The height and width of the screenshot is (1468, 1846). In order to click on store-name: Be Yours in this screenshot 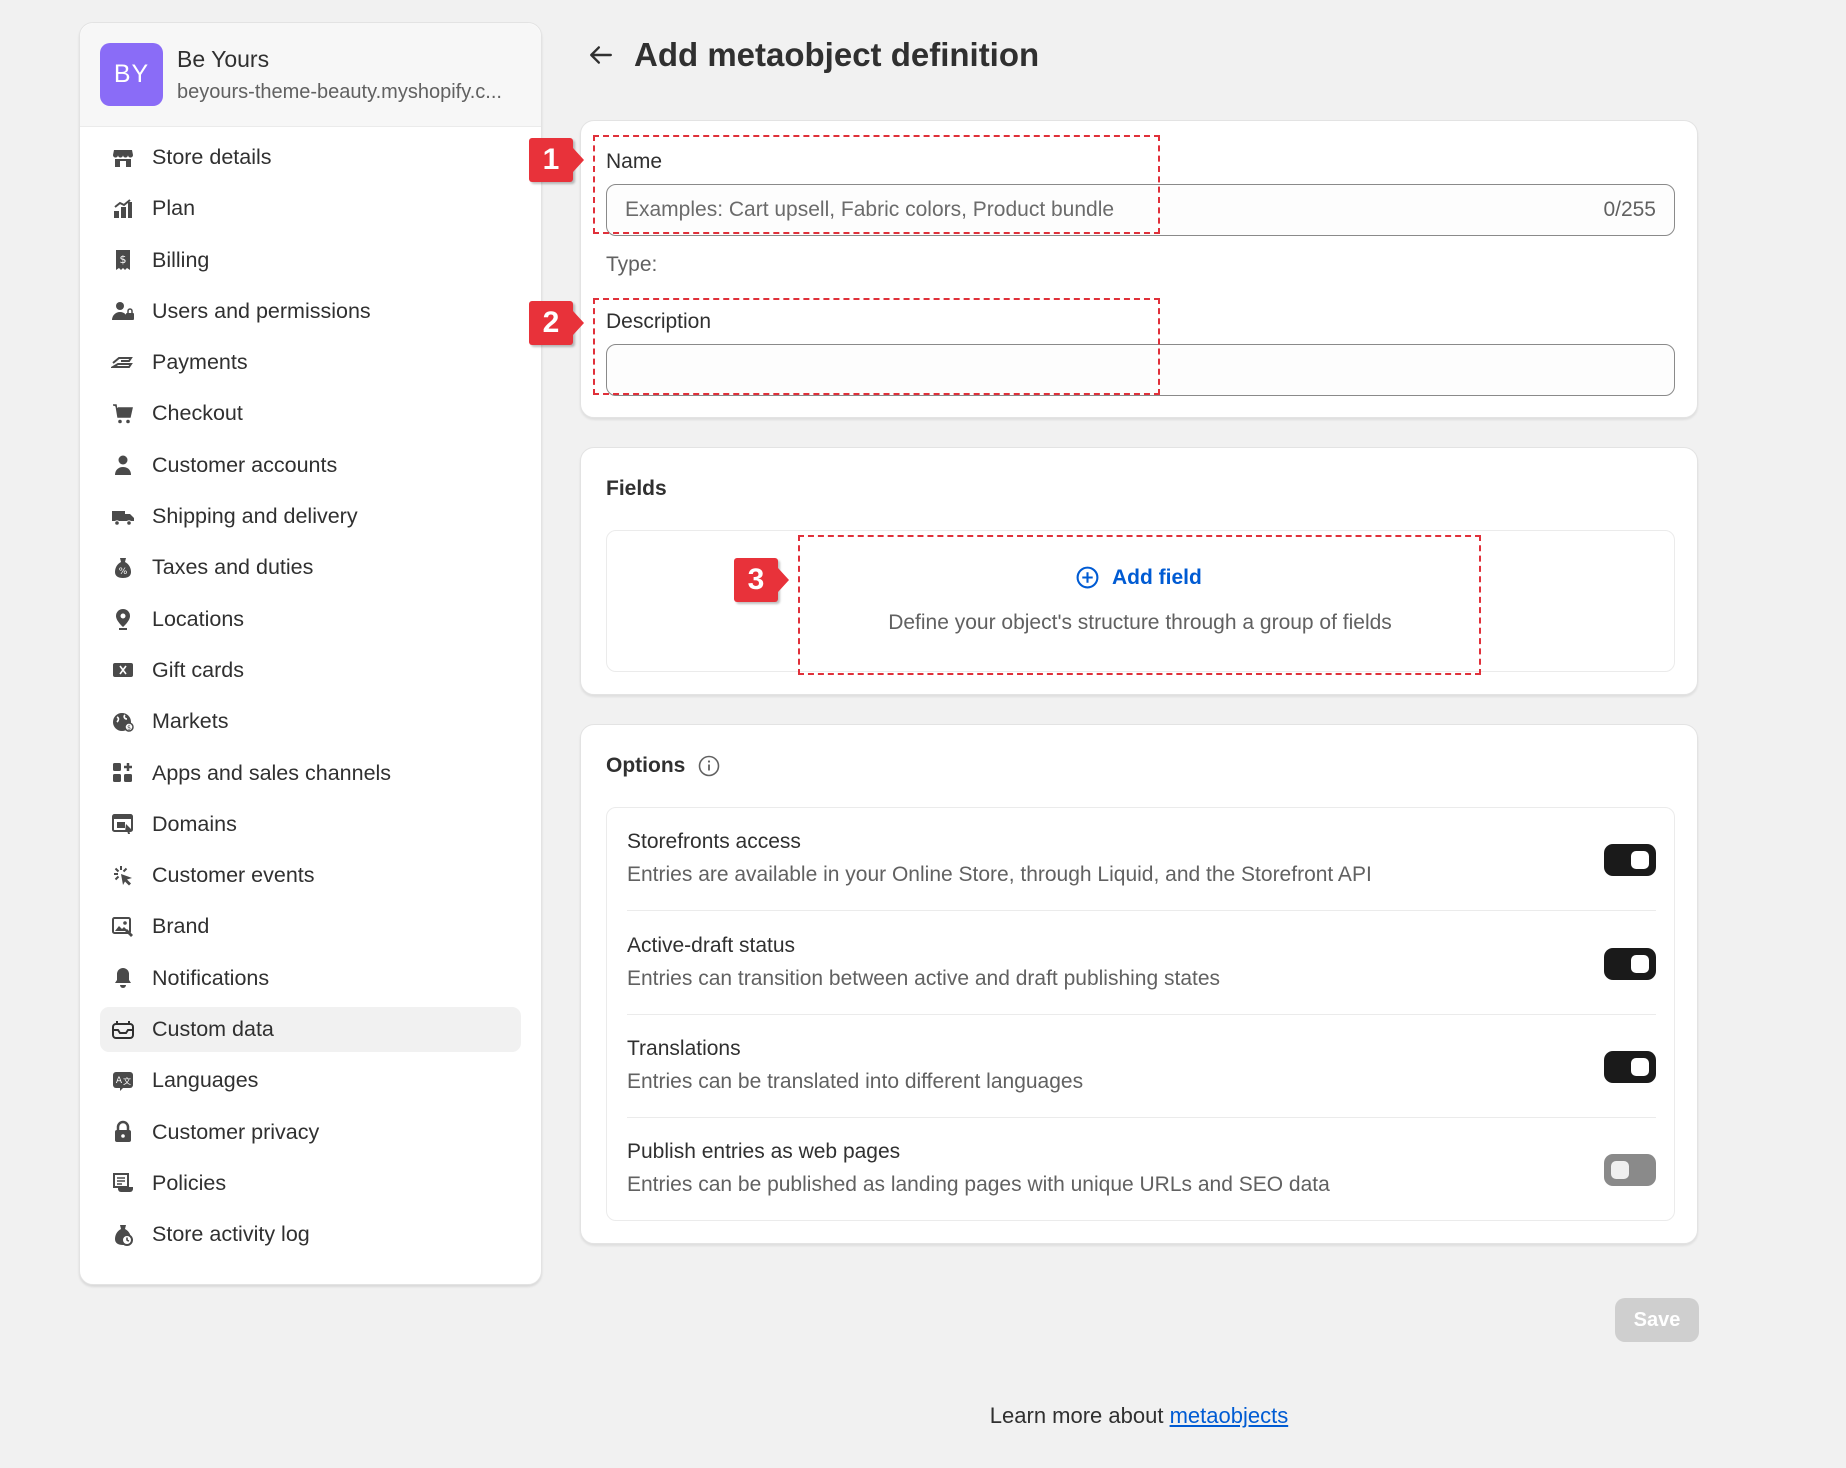, I will do `click(223, 58)`.